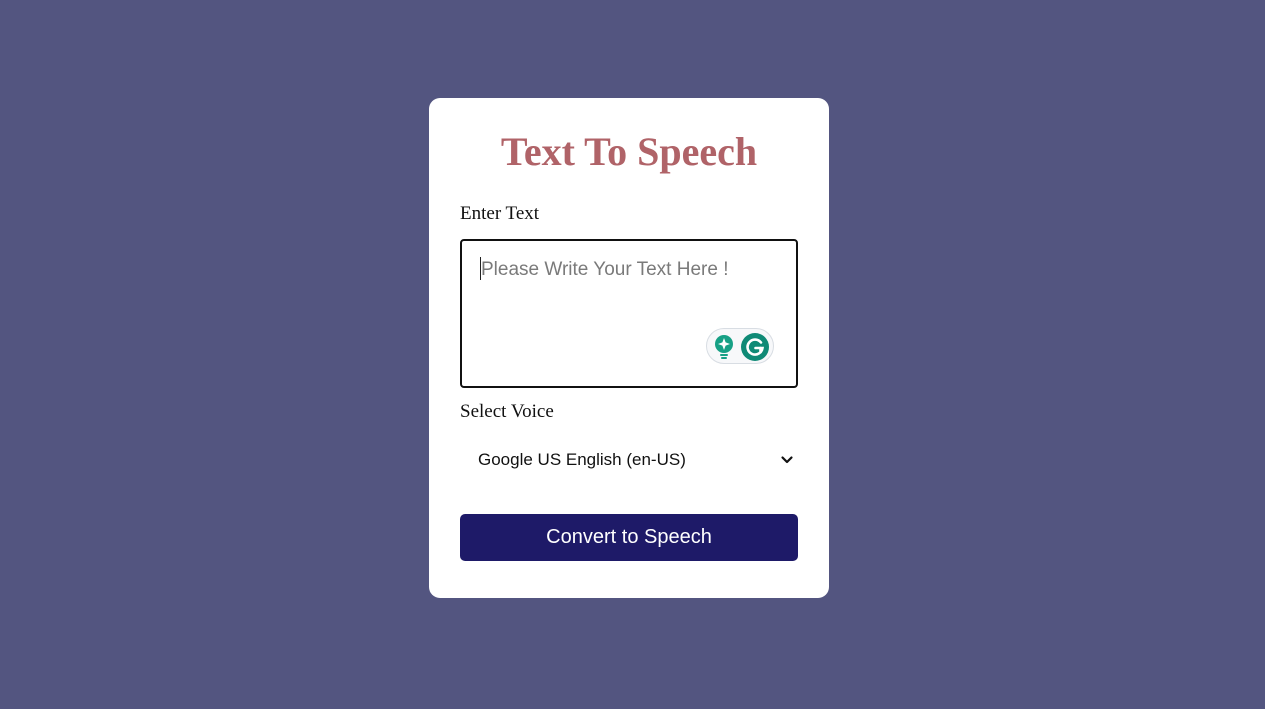 This screenshot has width=1265, height=709. I want to click on enter-text-label: Enter Text, so click(500, 213).